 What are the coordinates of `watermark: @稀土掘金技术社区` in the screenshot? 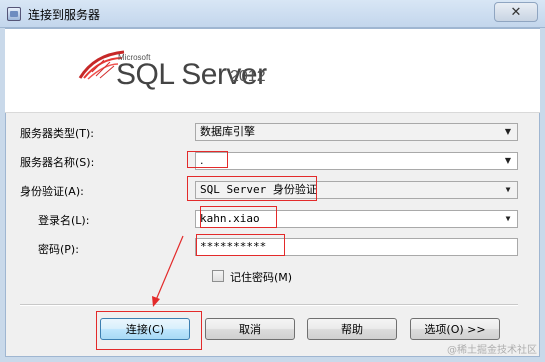 It's located at (492, 350).